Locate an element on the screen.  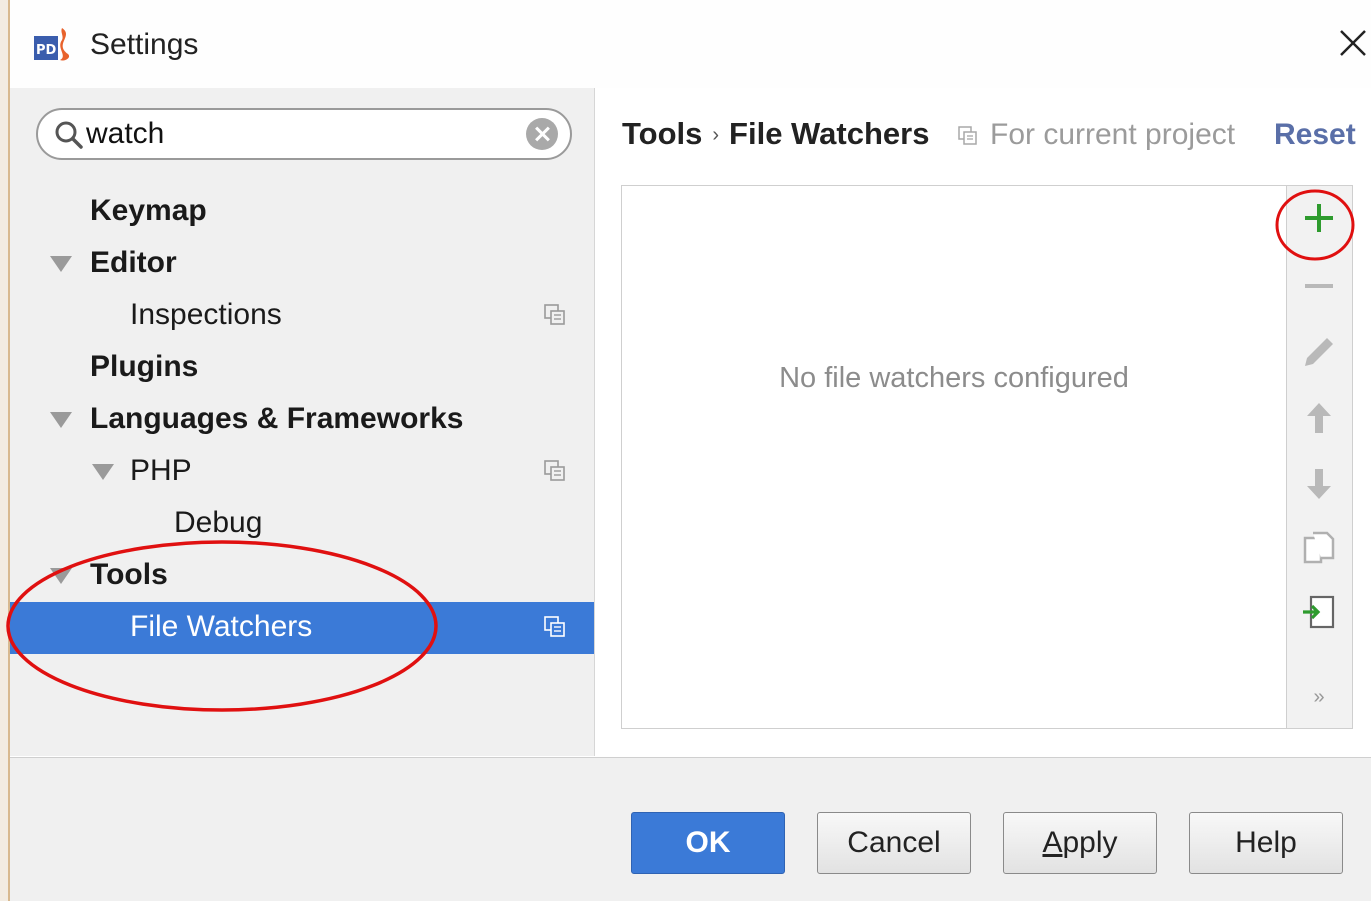
help-button: Help is located at coordinates (1266, 843).